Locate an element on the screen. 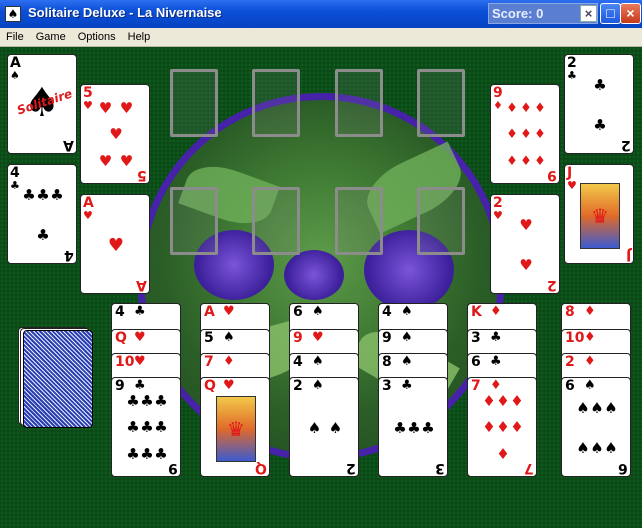  stock-card: 5 ♥ ♥ ♥ ♥ ♥ ♥ 5 is located at coordinates (115, 134).